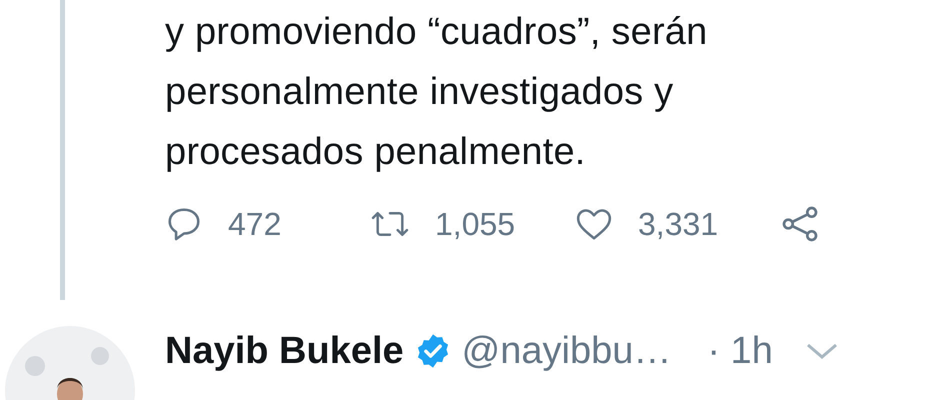 The width and height of the screenshot is (940, 400). I want to click on author-name: Nayib Bukele, so click(284, 351).